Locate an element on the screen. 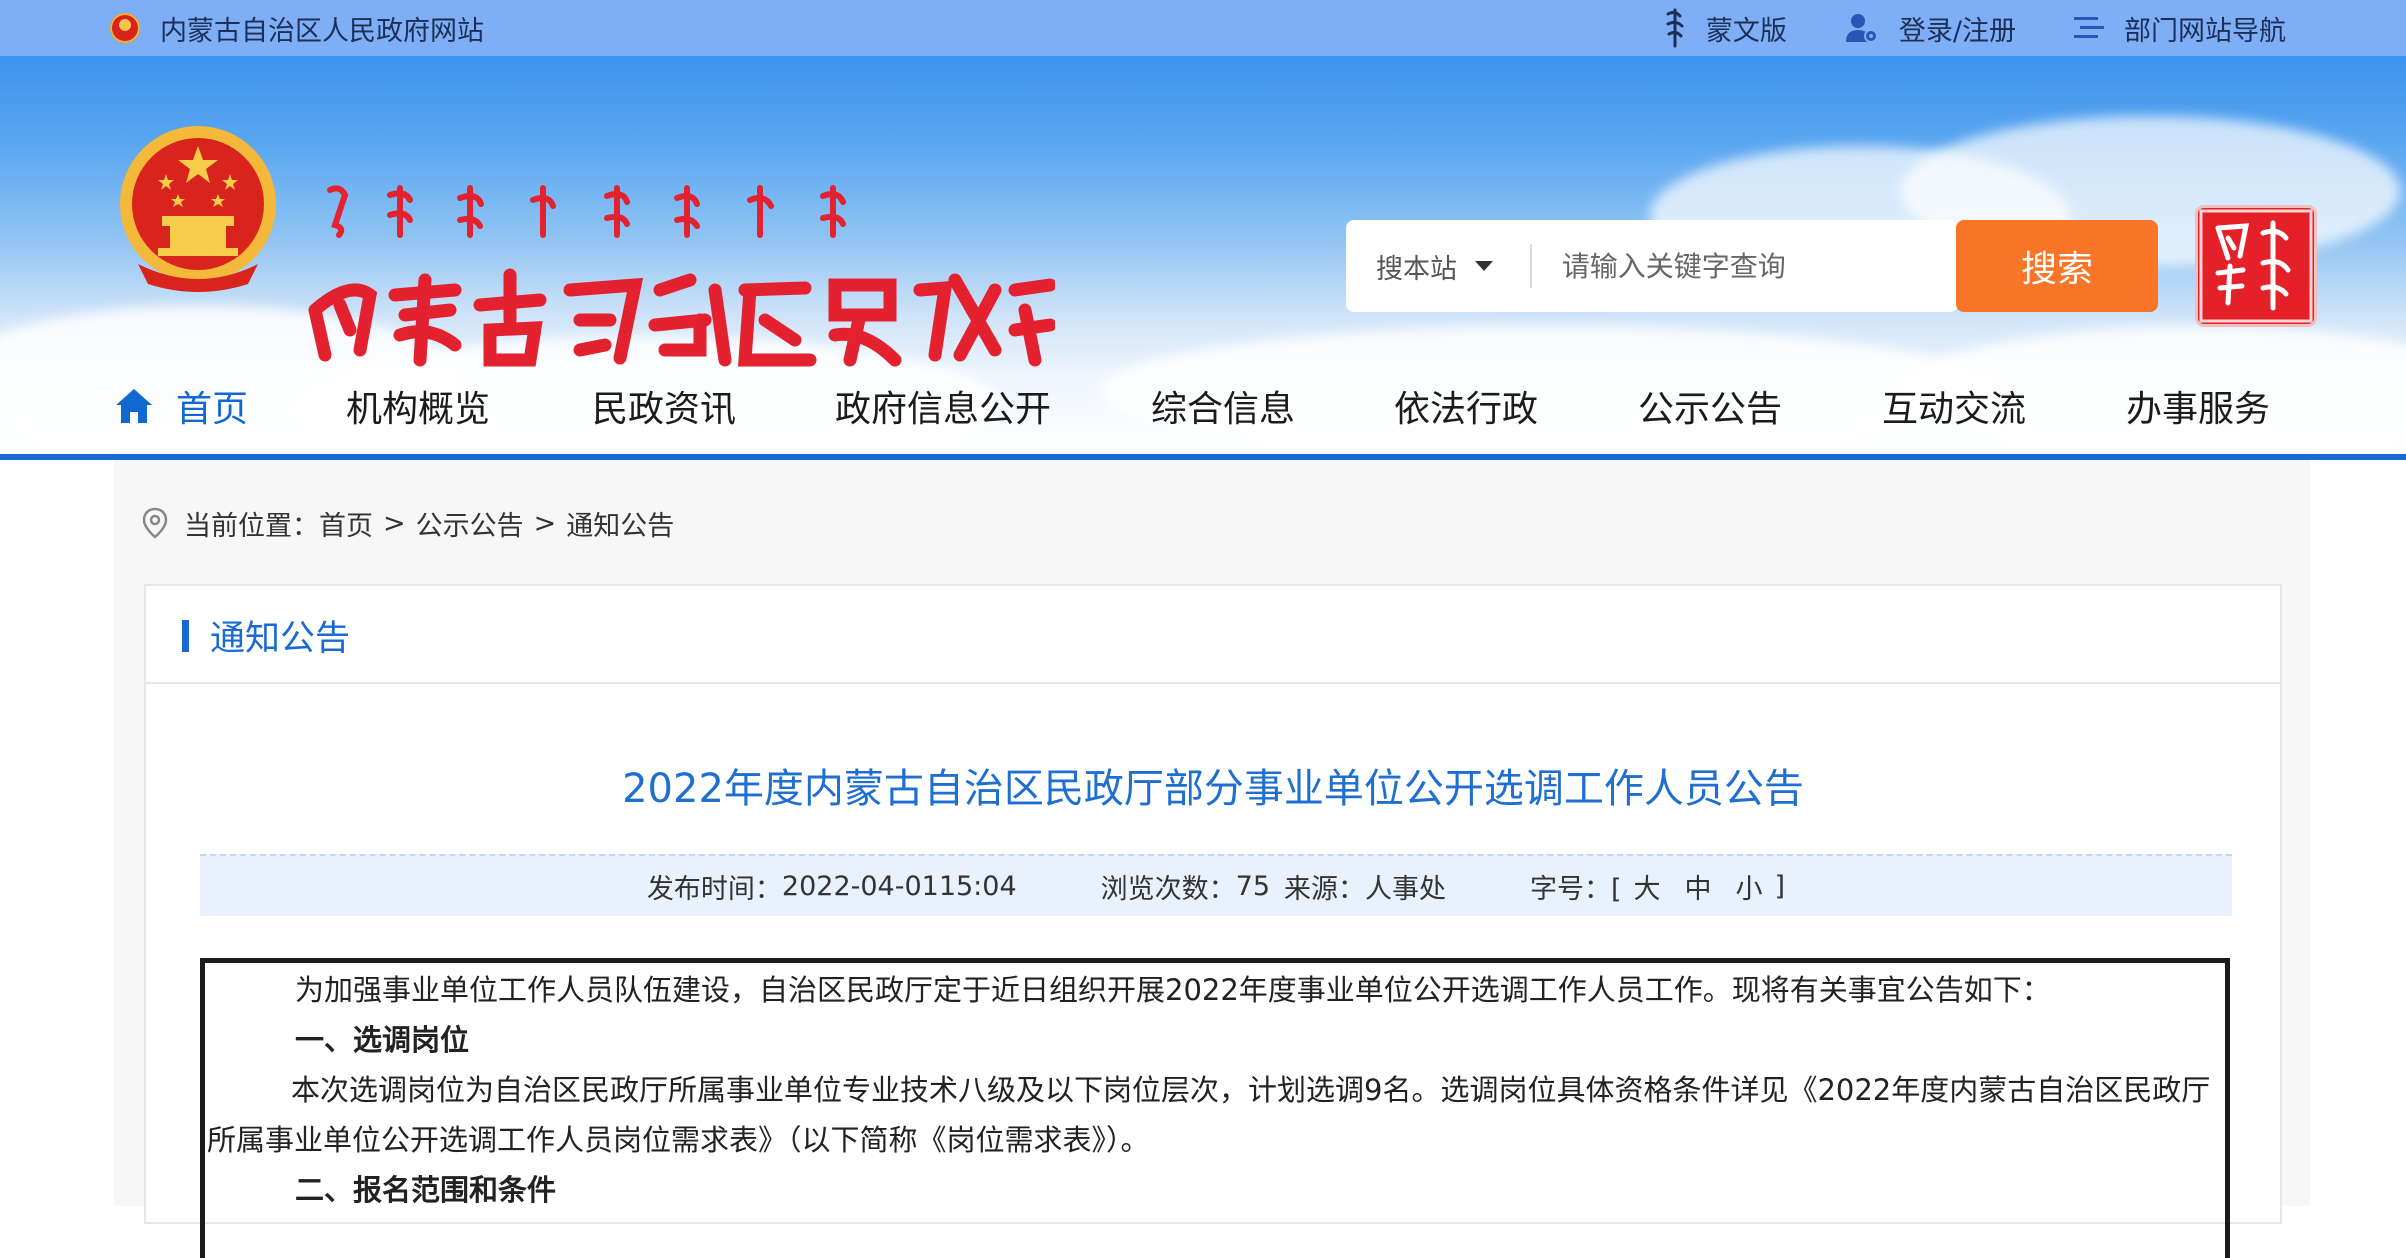 This screenshot has height=1258, width=2406. mongolian-version-link: 蒙文版 is located at coordinates (1725, 28).